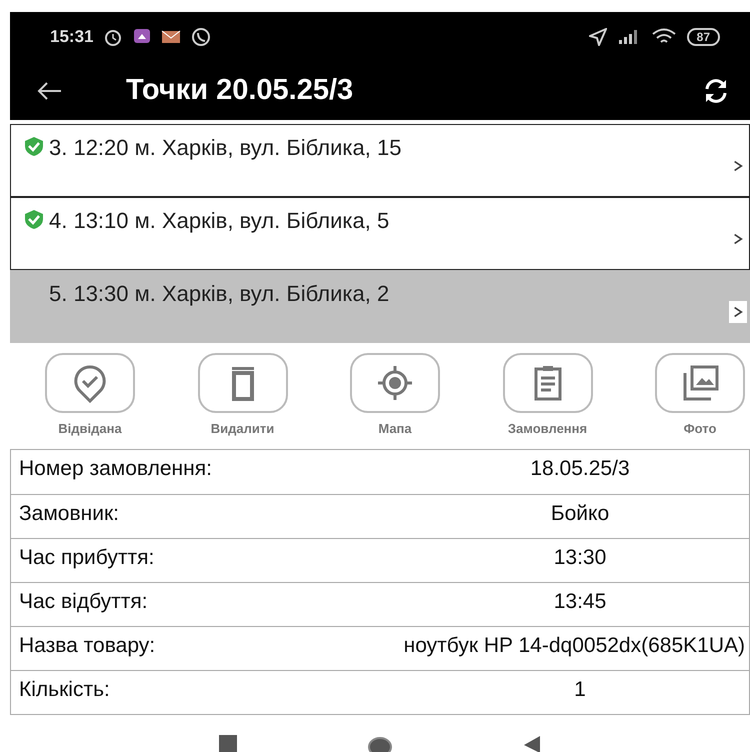 The width and height of the screenshot is (750, 752). What do you see at coordinates (115, 469) in the screenshot?
I see `detail-label: Номер замовлення:` at bounding box center [115, 469].